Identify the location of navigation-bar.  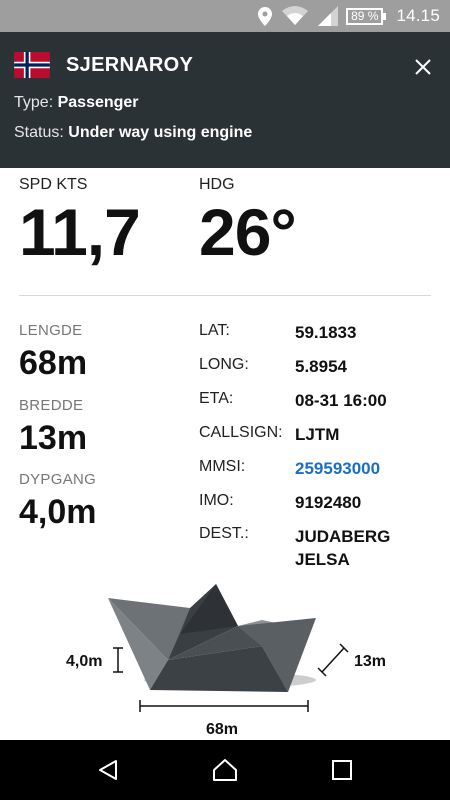
(225, 770).